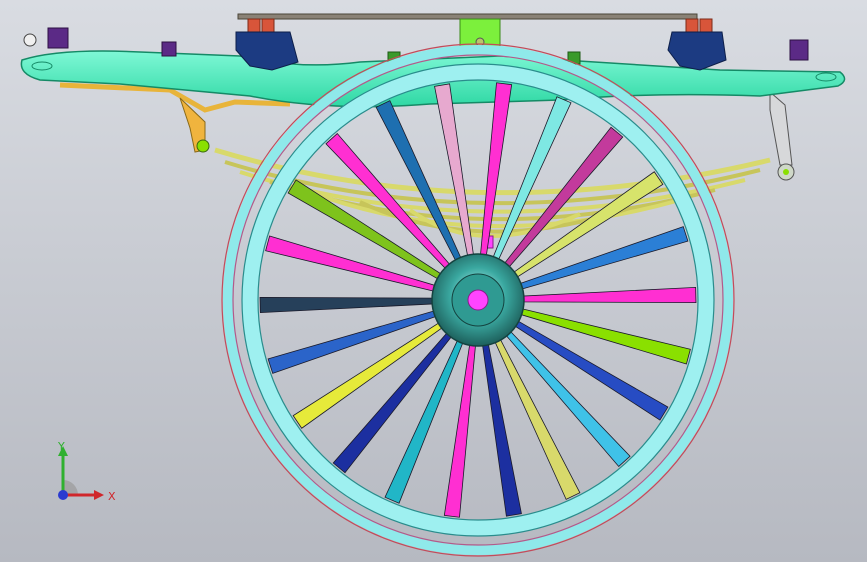 The height and width of the screenshot is (562, 867). Describe the element at coordinates (699, 26) in the screenshot. I see `spring-coil-right` at that location.